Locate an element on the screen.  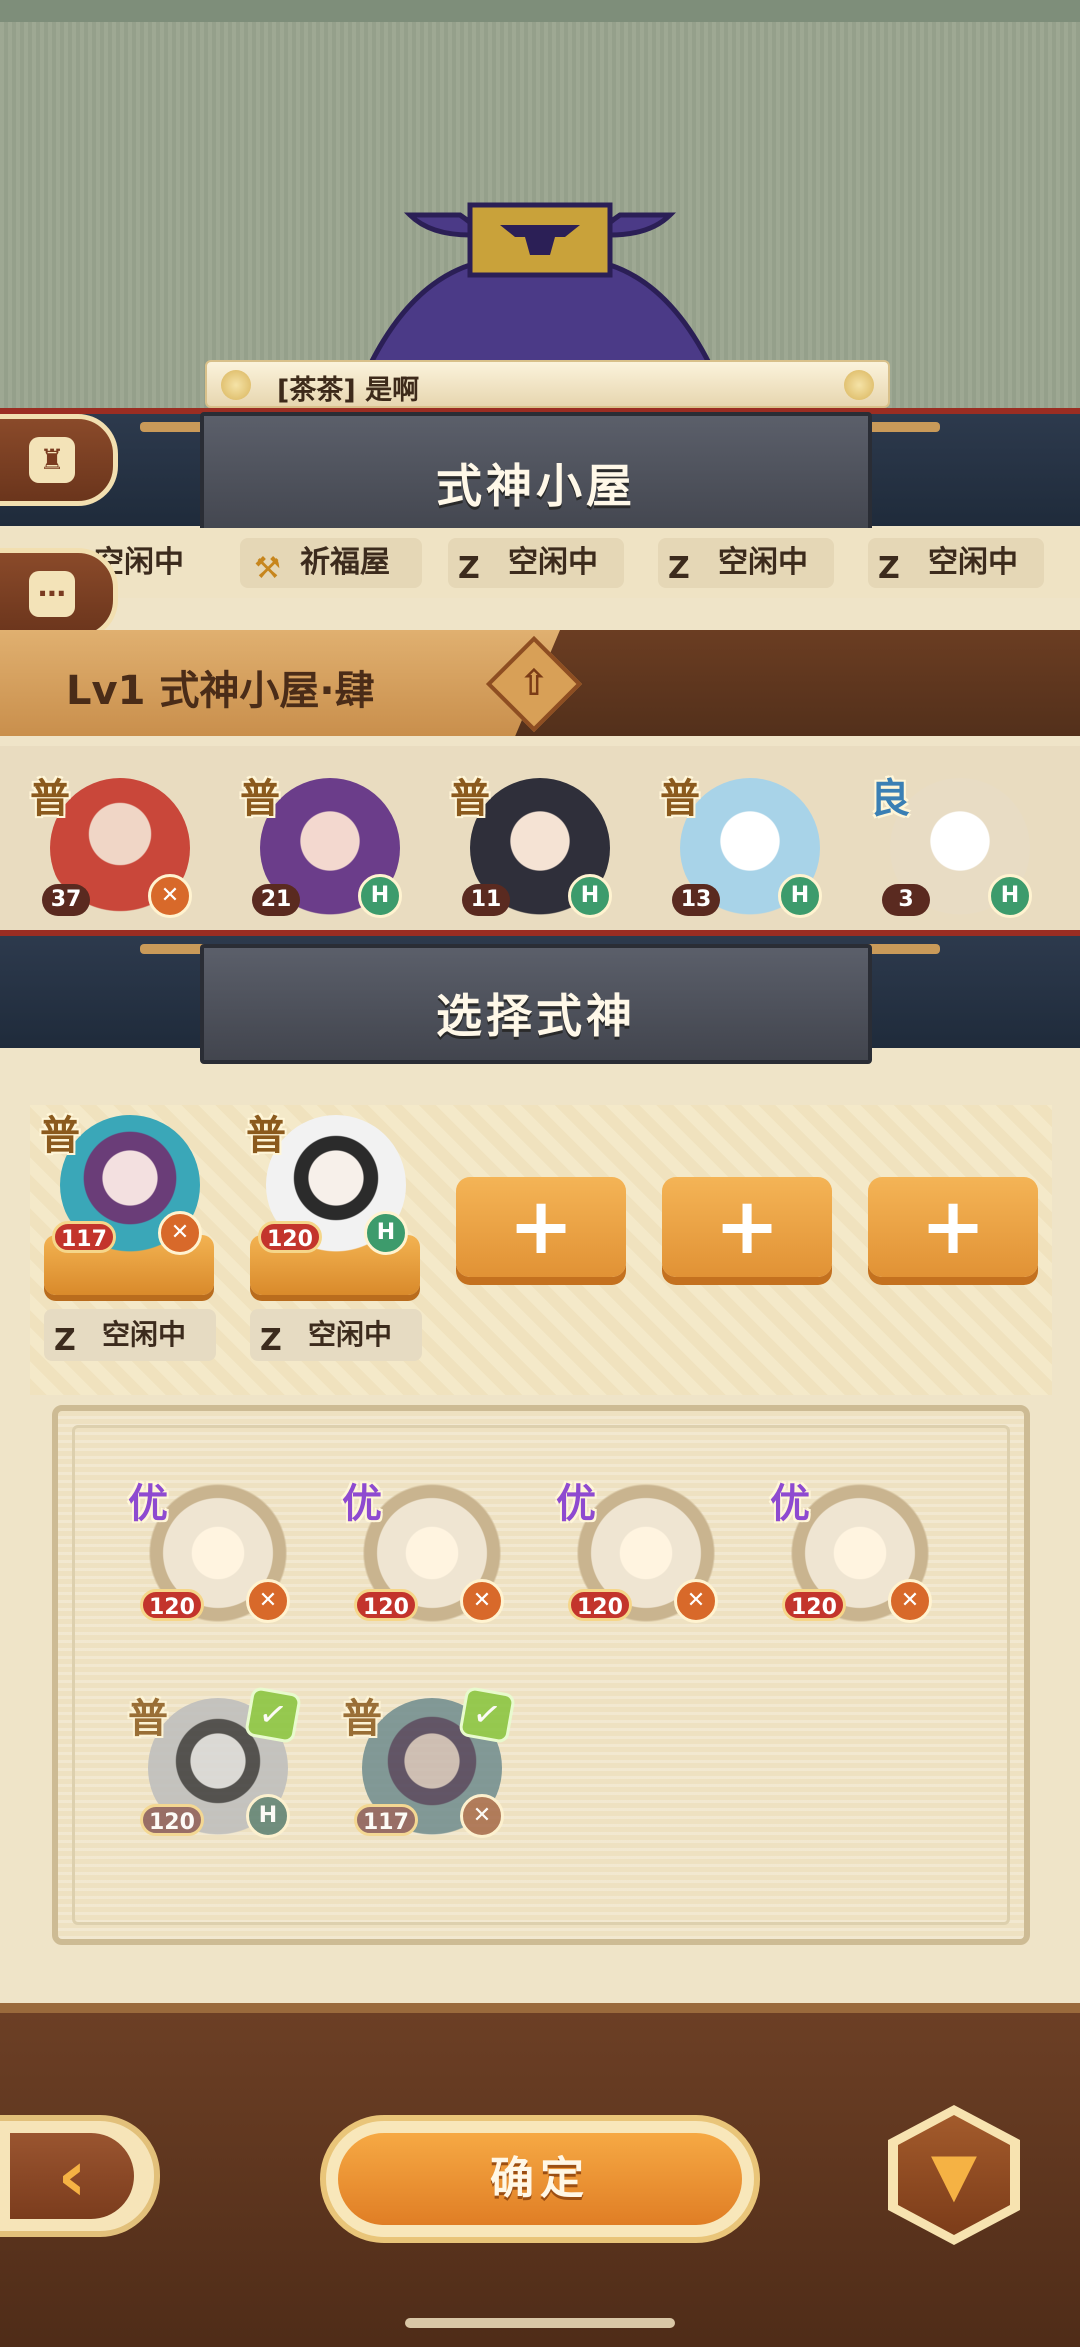
confirm-label: 确定 is located at coordinates (540, 2179).